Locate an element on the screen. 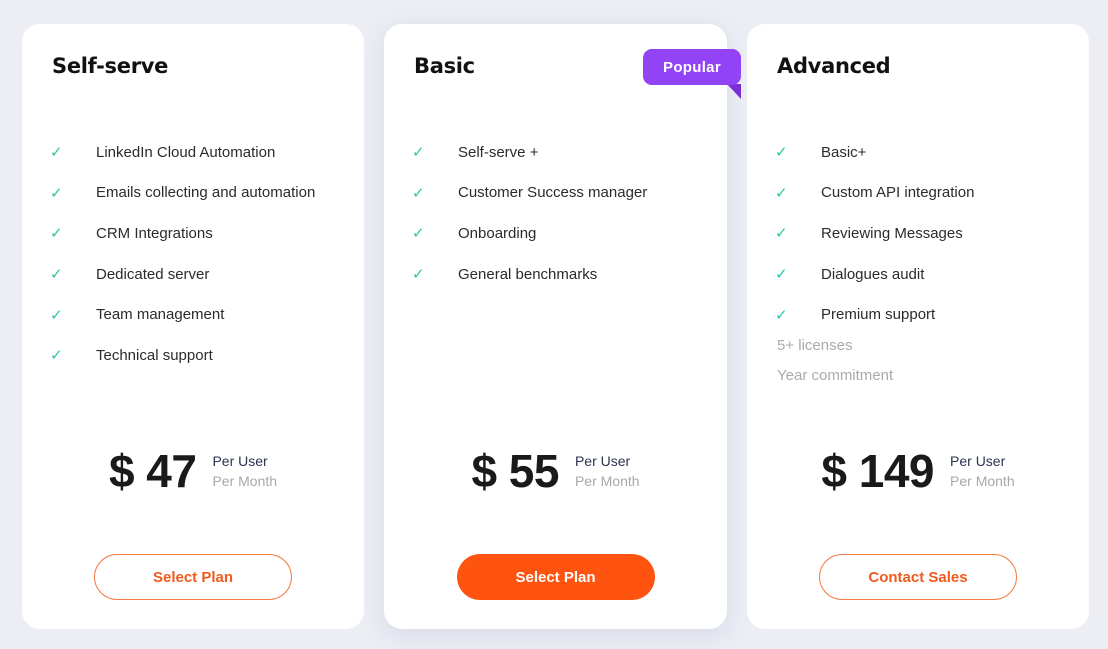 The image size is (1108, 649). feature-item: ✓ Technical support is located at coordinates (131, 355).